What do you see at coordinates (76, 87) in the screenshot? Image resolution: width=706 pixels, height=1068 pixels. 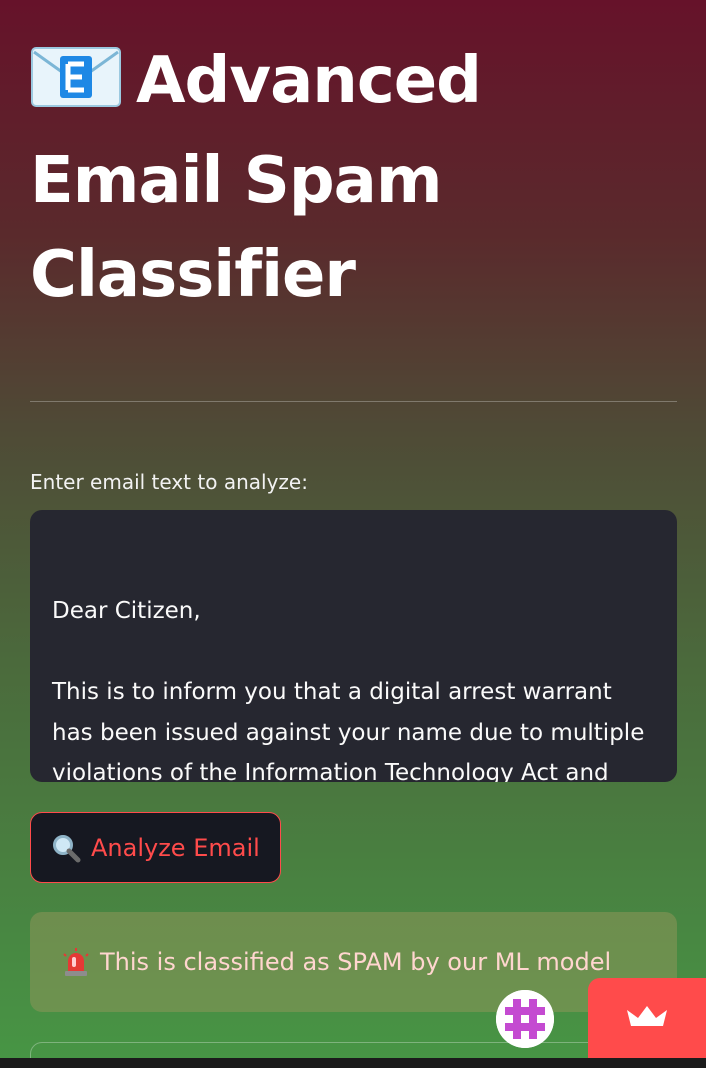 I see `envelope-e-icon` at bounding box center [76, 87].